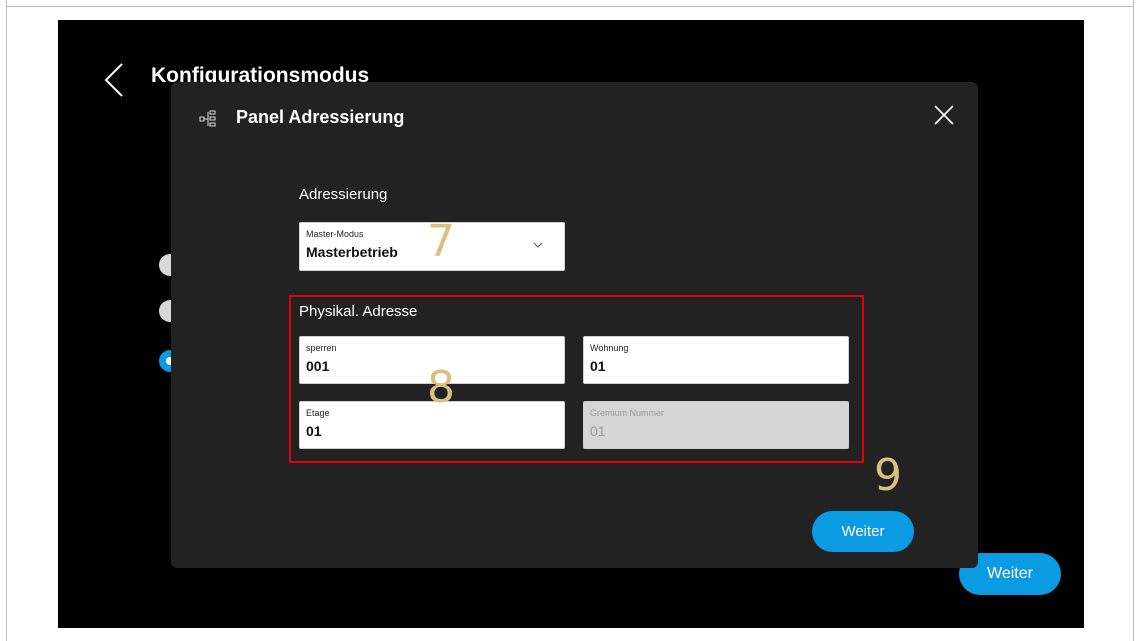  What do you see at coordinates (716, 425) in the screenshot?
I see `gremium-number-field: Gremium Nummer 01` at bounding box center [716, 425].